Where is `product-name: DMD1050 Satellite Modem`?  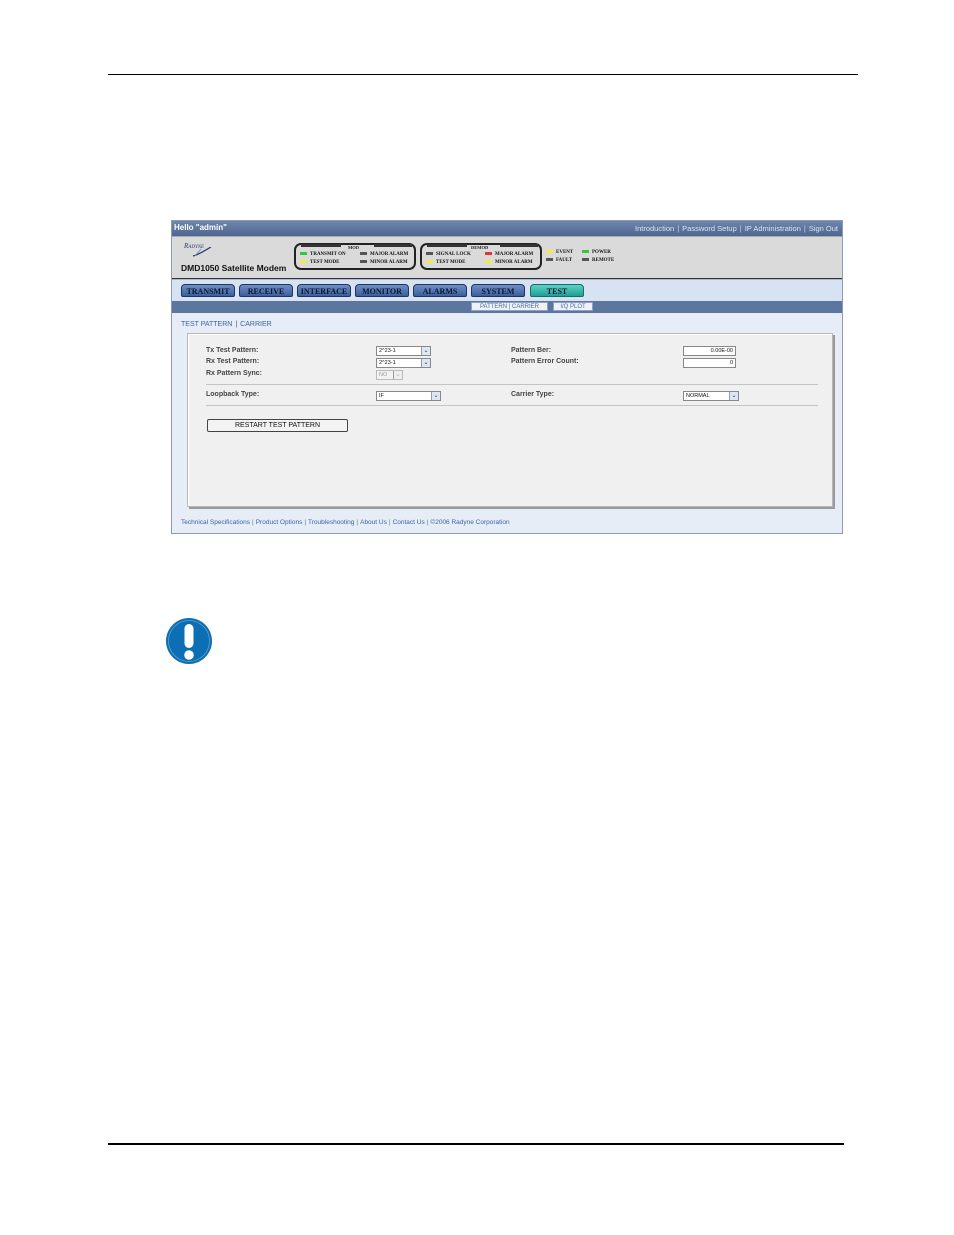
product-name: DMD1050 Satellite Modem is located at coordinates (234, 268).